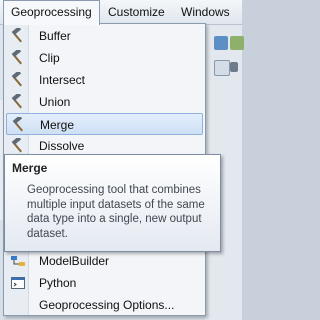 The height and width of the screenshot is (320, 320). I want to click on toolbar-map-icon, so click(221, 43).